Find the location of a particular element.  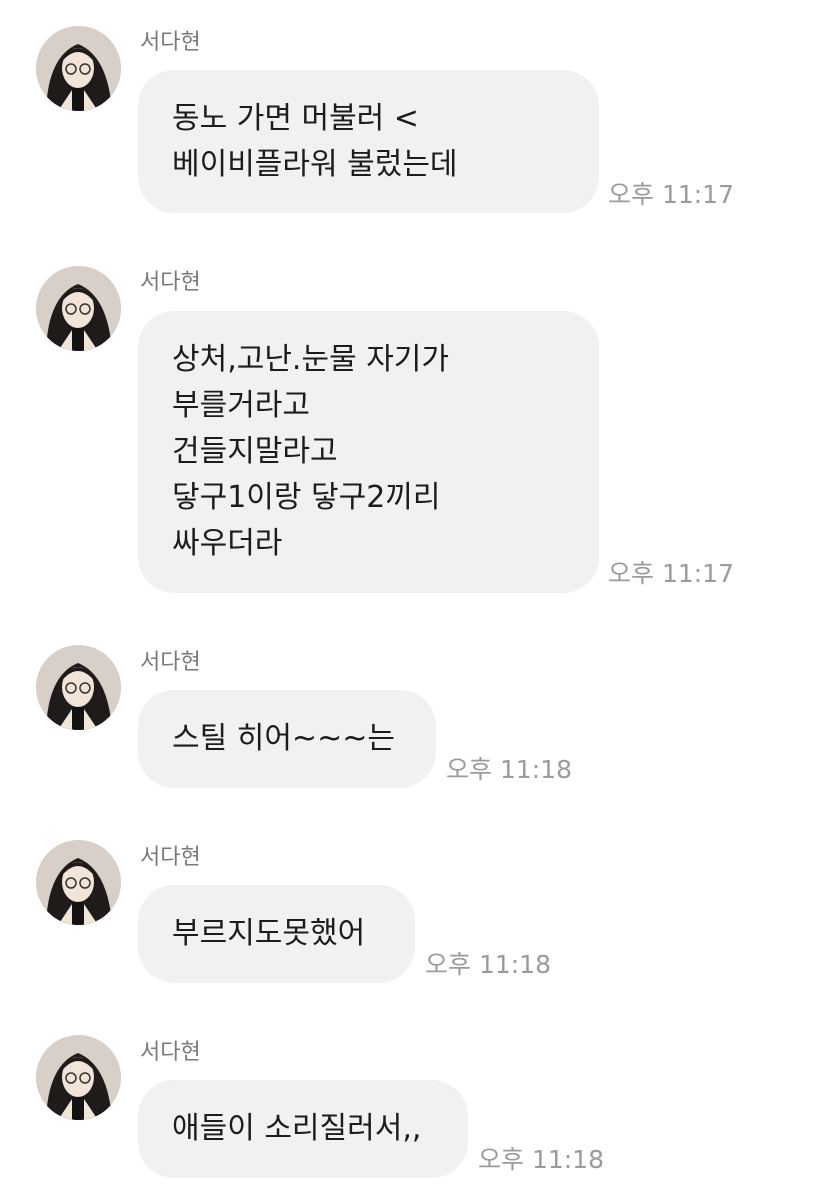

message-text: 부를거라고 is located at coordinates (241, 405).